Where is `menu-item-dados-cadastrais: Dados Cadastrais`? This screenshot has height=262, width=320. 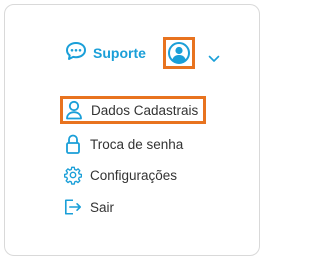
menu-item-dados-cadastrais: Dados Cadastrais is located at coordinates (133, 110).